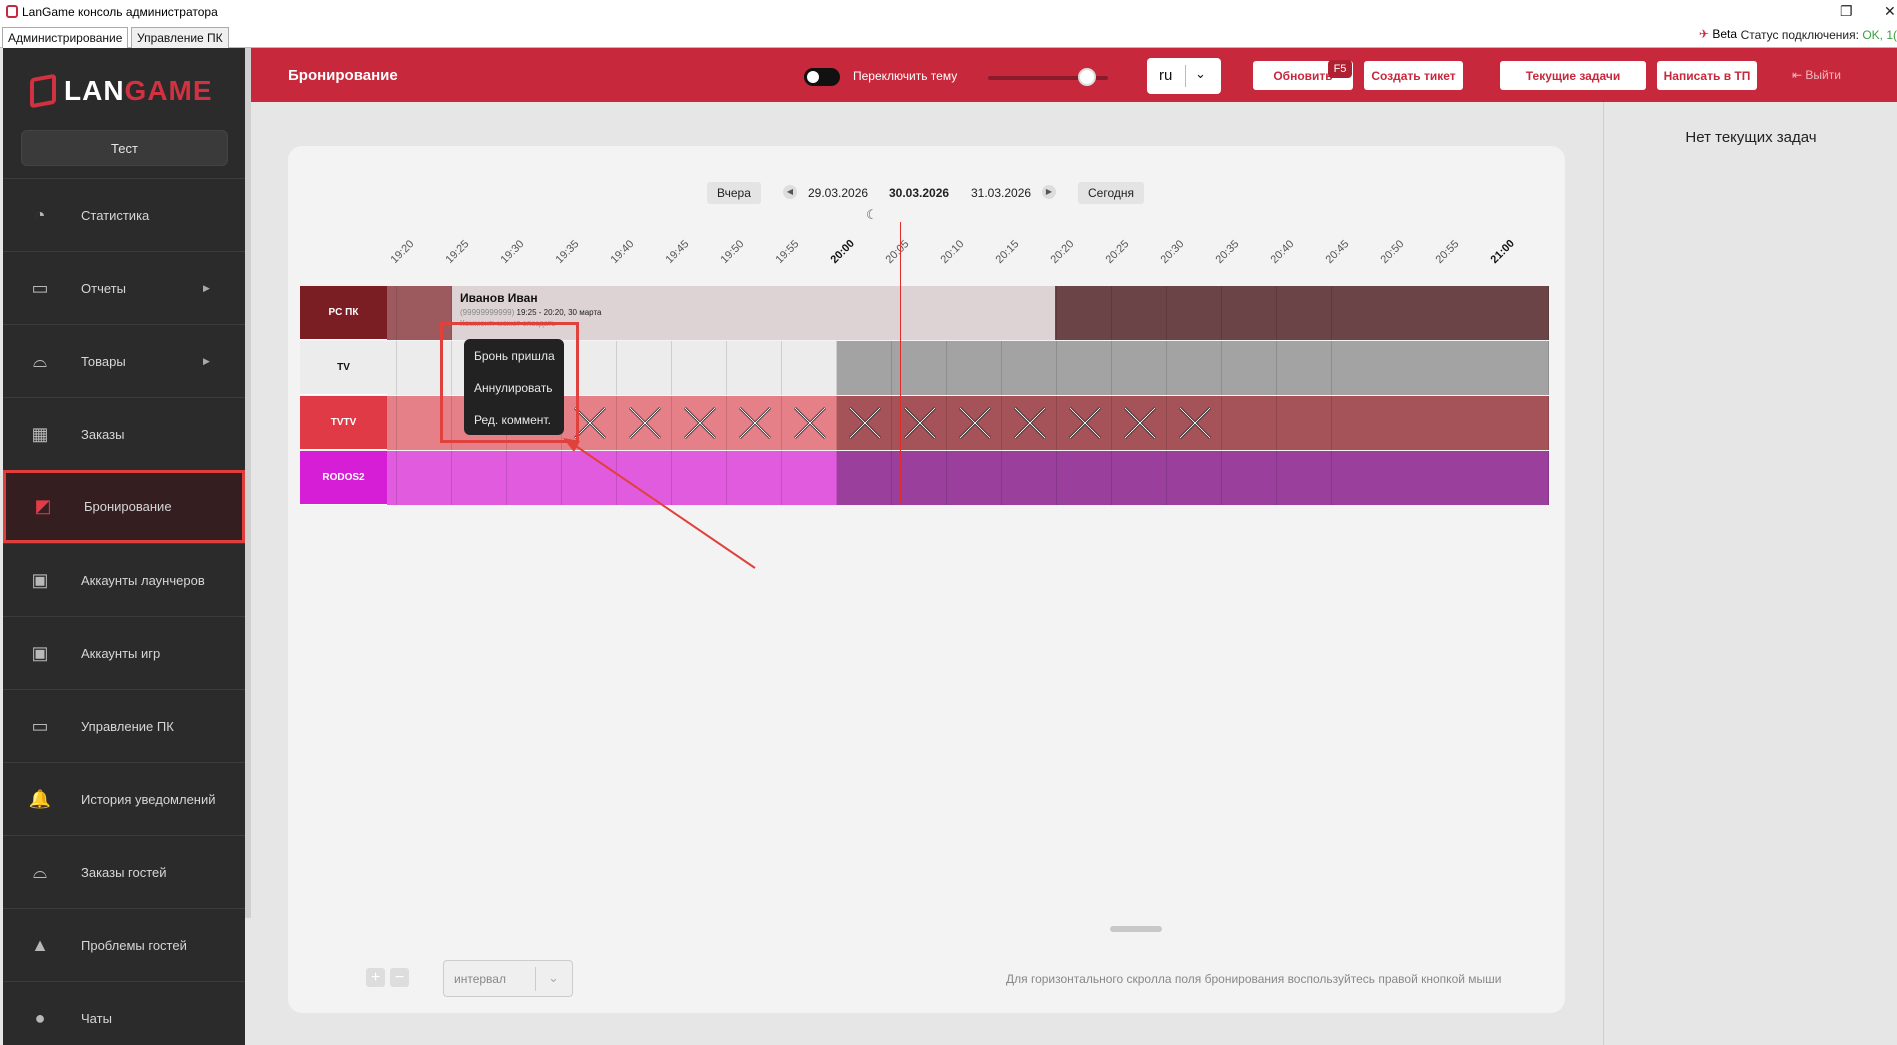 This screenshot has height=1045, width=1897. What do you see at coordinates (40, 798) in the screenshot?
I see `bell-icon: 🔔` at bounding box center [40, 798].